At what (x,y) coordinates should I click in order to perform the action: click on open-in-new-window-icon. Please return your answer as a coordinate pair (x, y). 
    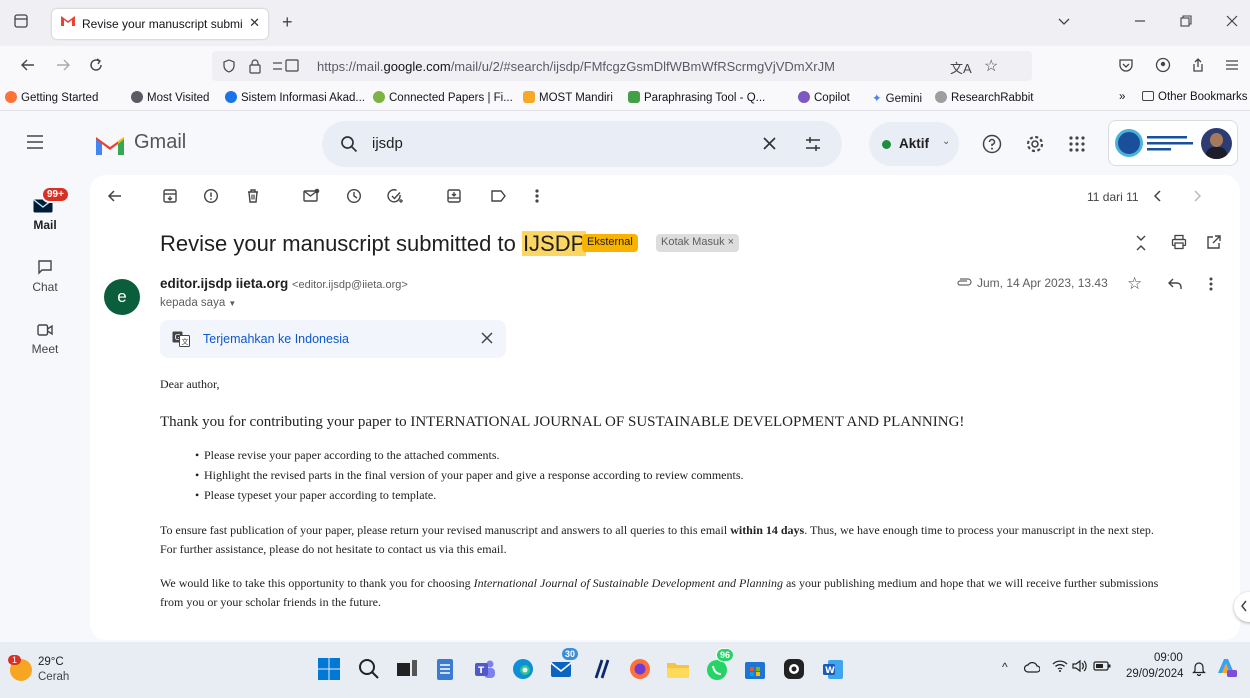
    Looking at the image, I should click on (1214, 243).